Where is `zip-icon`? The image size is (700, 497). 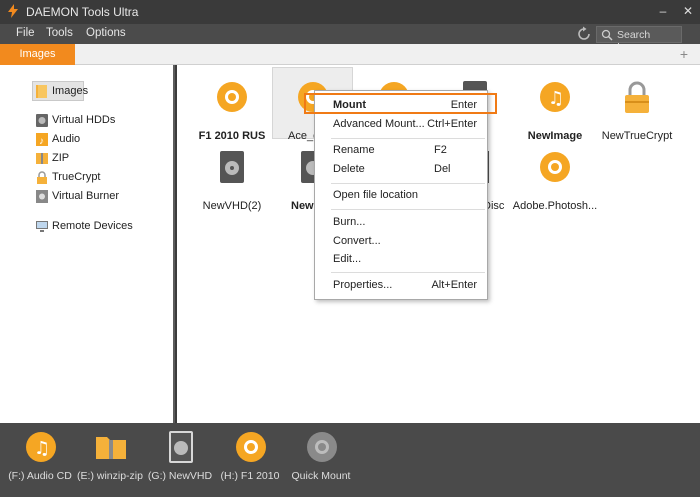 zip-icon is located at coordinates (42, 158).